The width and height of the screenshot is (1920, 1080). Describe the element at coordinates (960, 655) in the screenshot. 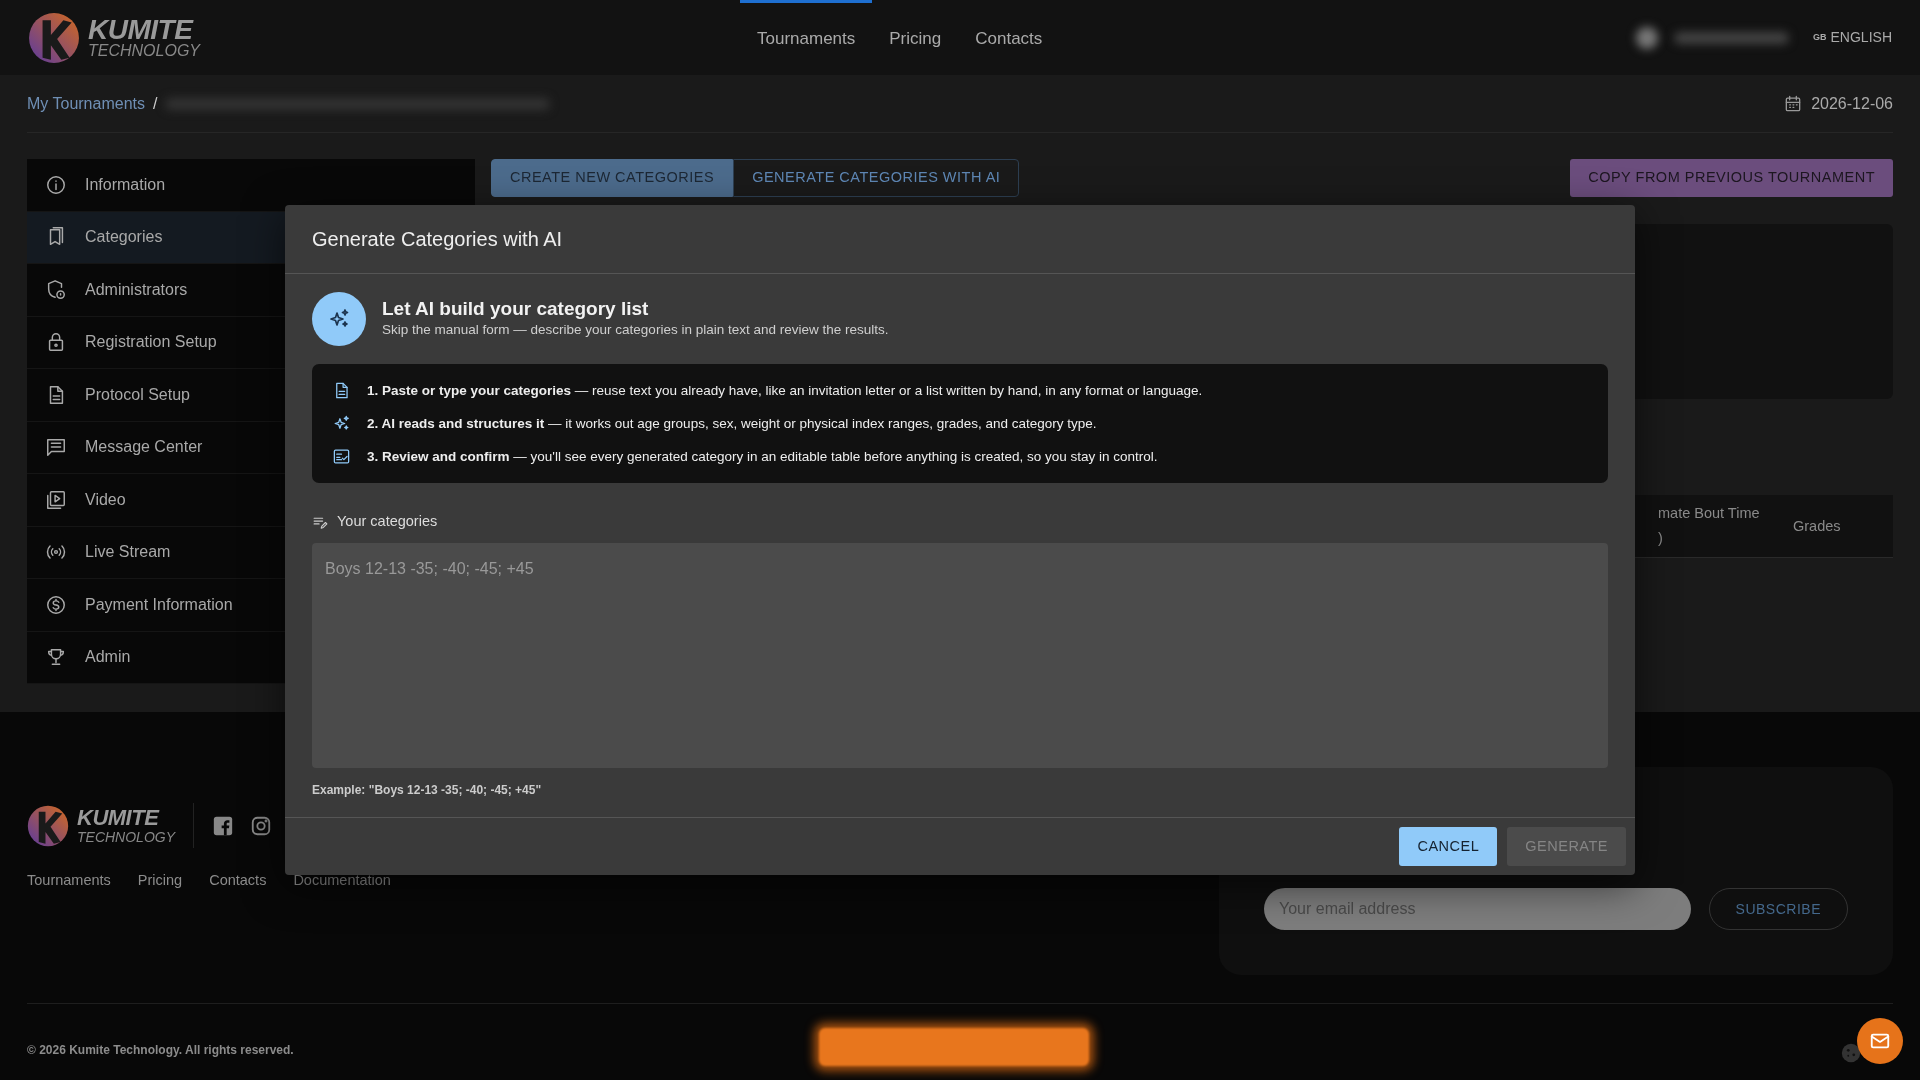

I see `categories-field: Boys 12-13 -35; -40; -45; +45` at that location.